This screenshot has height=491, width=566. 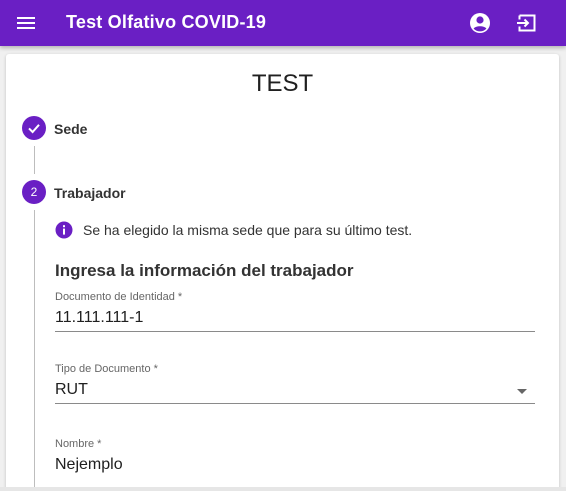 What do you see at coordinates (166, 22) in the screenshot?
I see `app-title: Test Olfativo COVID-19` at bounding box center [166, 22].